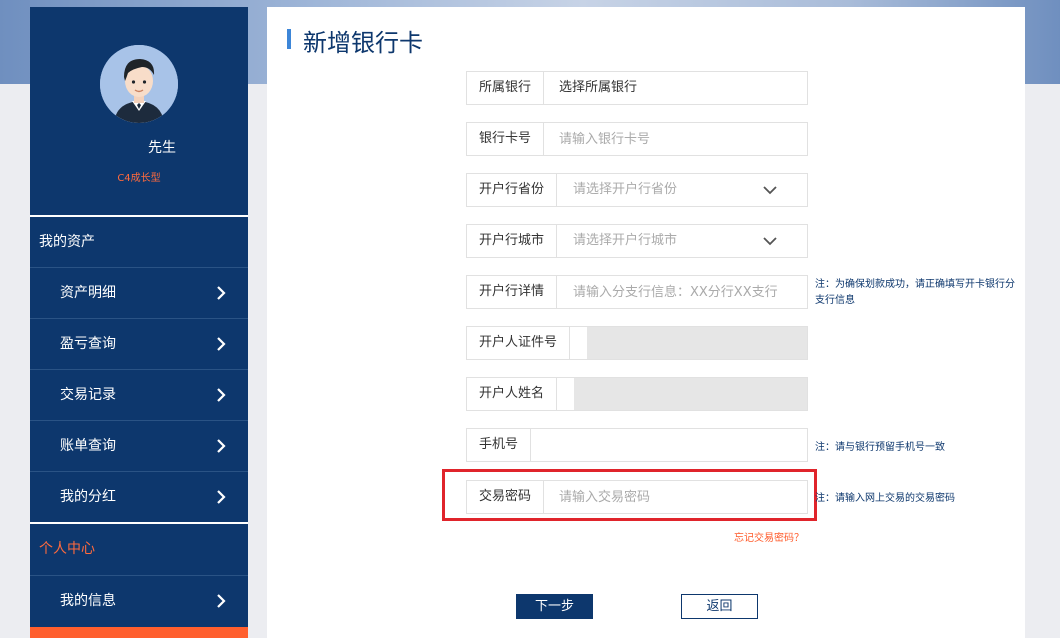 The height and width of the screenshot is (638, 1060). What do you see at coordinates (88, 497) in the screenshot?
I see `sidebar-item-label: 我的分红` at bounding box center [88, 497].